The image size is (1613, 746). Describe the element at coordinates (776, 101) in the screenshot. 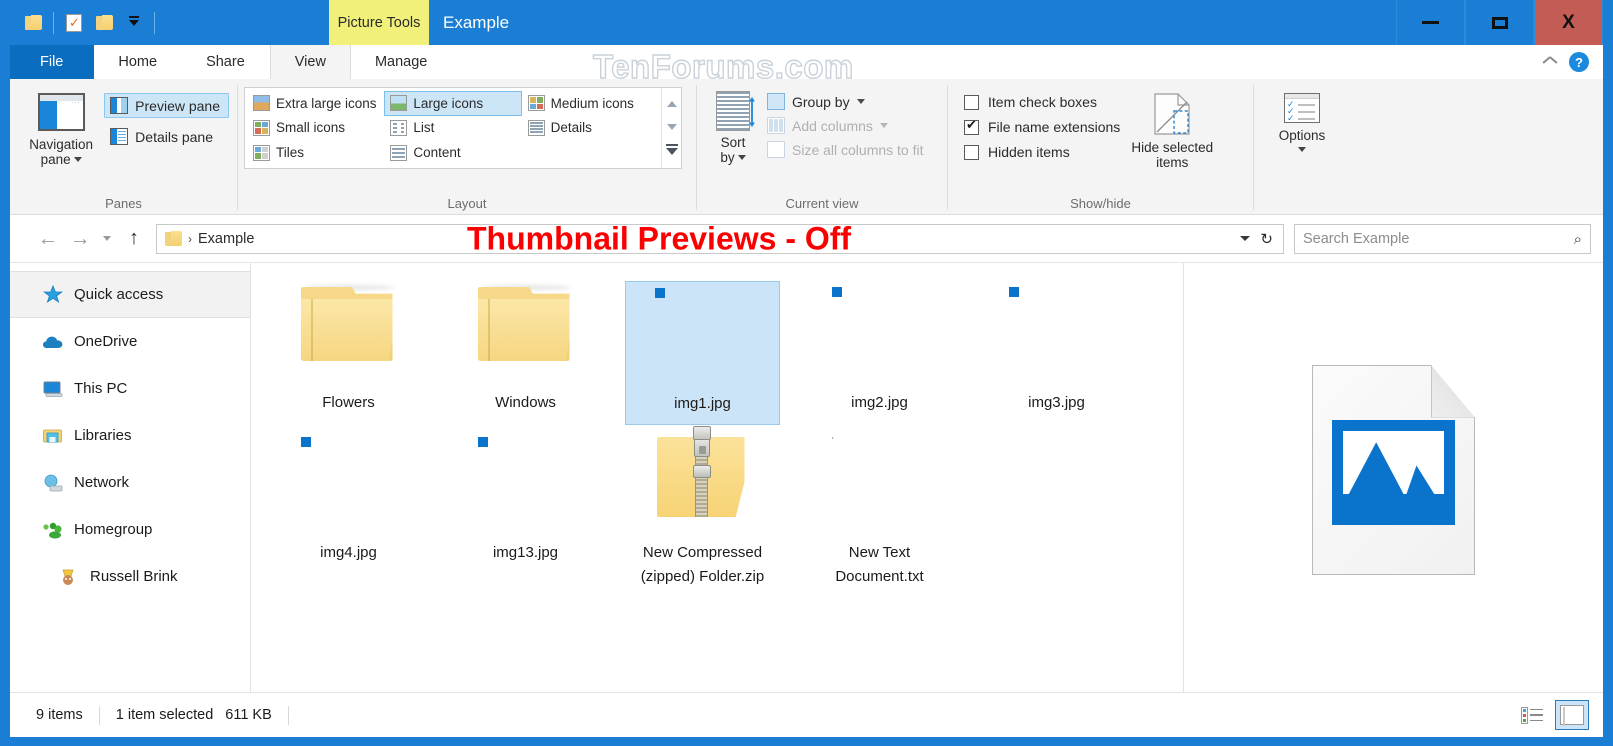

I see `group-by-icon` at that location.